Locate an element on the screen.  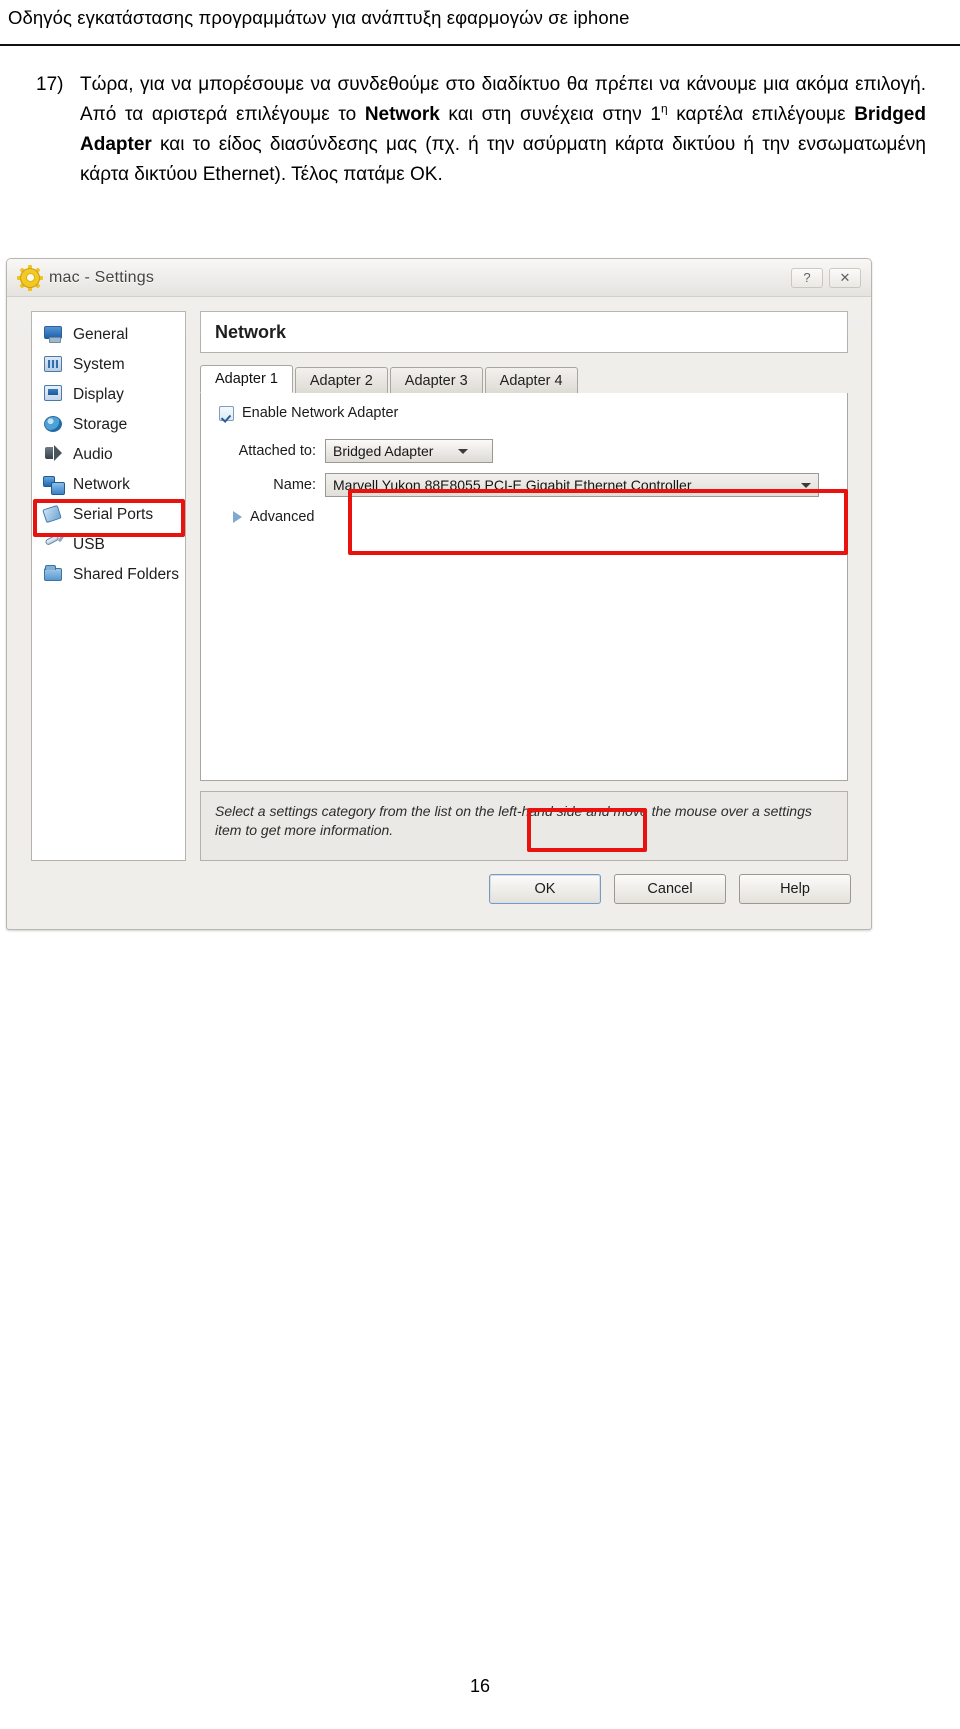
sidebar-item-shared-folders: Shared Folders is located at coordinates (108, 575).